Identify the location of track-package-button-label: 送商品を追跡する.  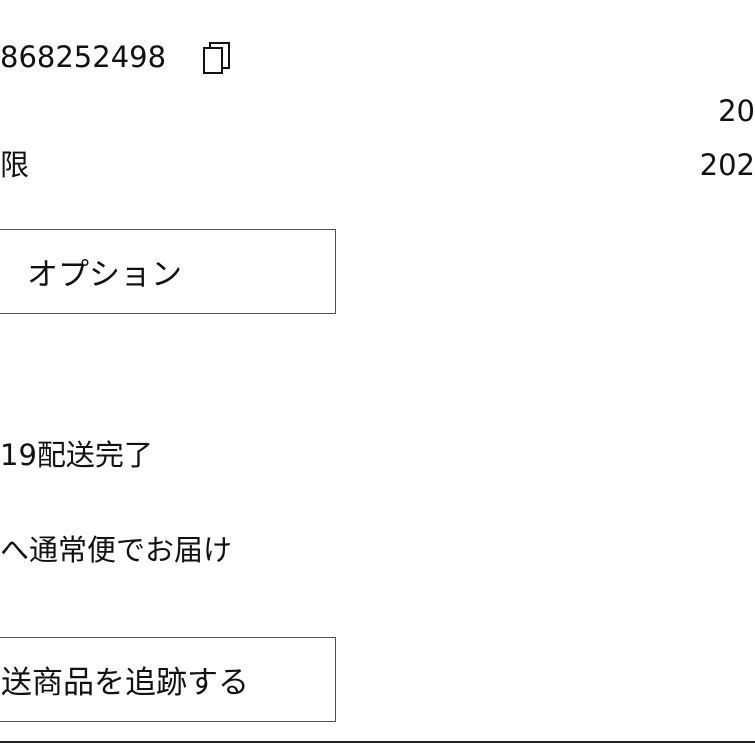
(125, 683).